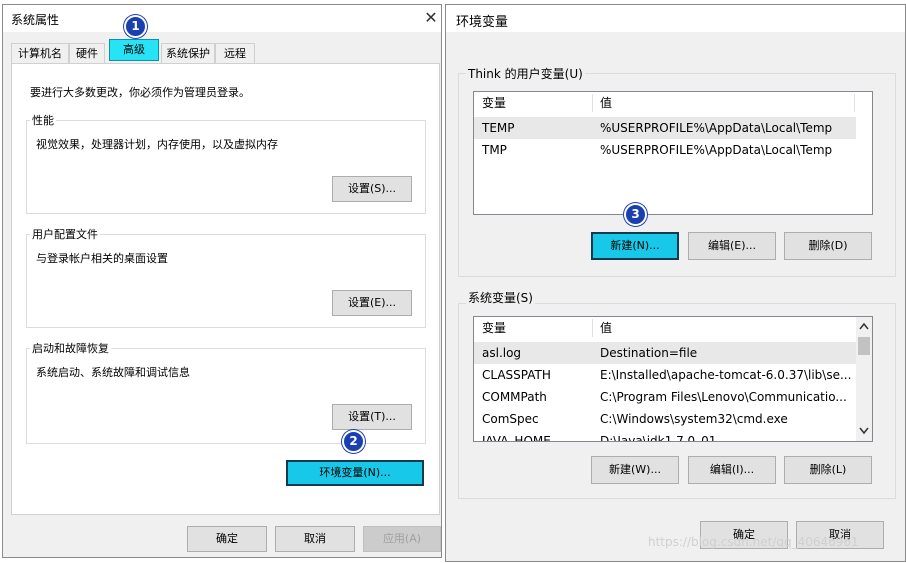 The width and height of the screenshot is (906, 563). Describe the element at coordinates (431, 18) in the screenshot. I see `close-icon: ✕` at that location.